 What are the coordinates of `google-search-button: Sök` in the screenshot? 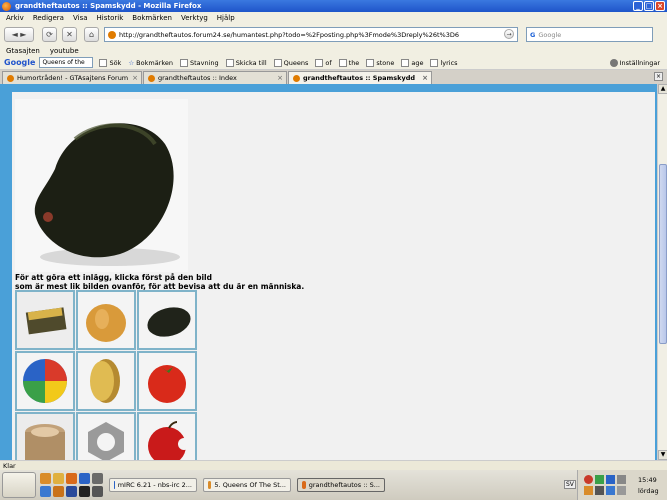 It's located at (110, 62).